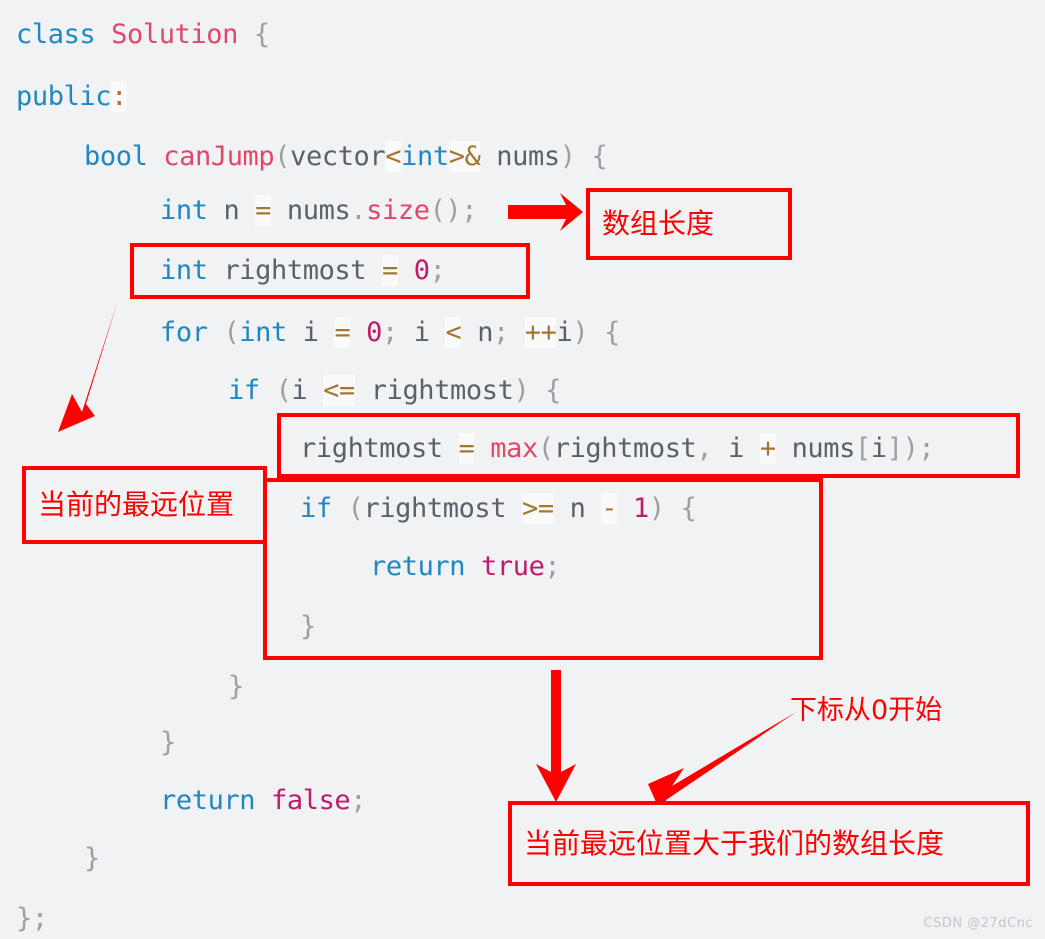 The width and height of the screenshot is (1045, 939). I want to click on annotation-box-farthest-ge-len: 当前最远位置大于我们的数组长度, so click(769, 843).